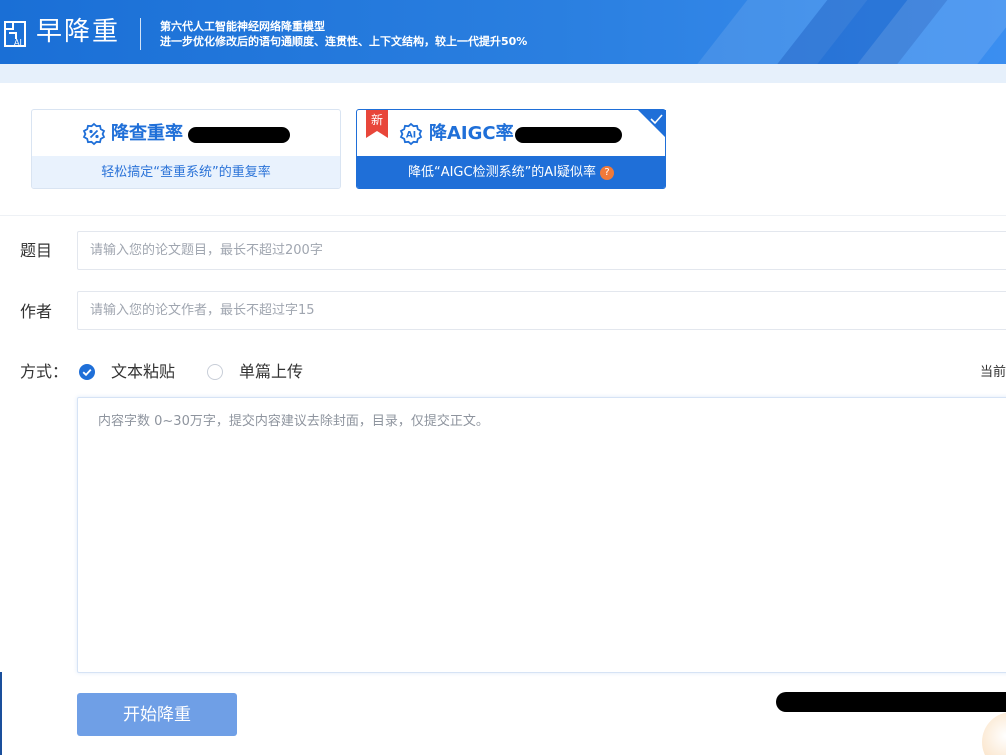  What do you see at coordinates (157, 714) in the screenshot?
I see `start-reduce-button: 开始降重` at bounding box center [157, 714].